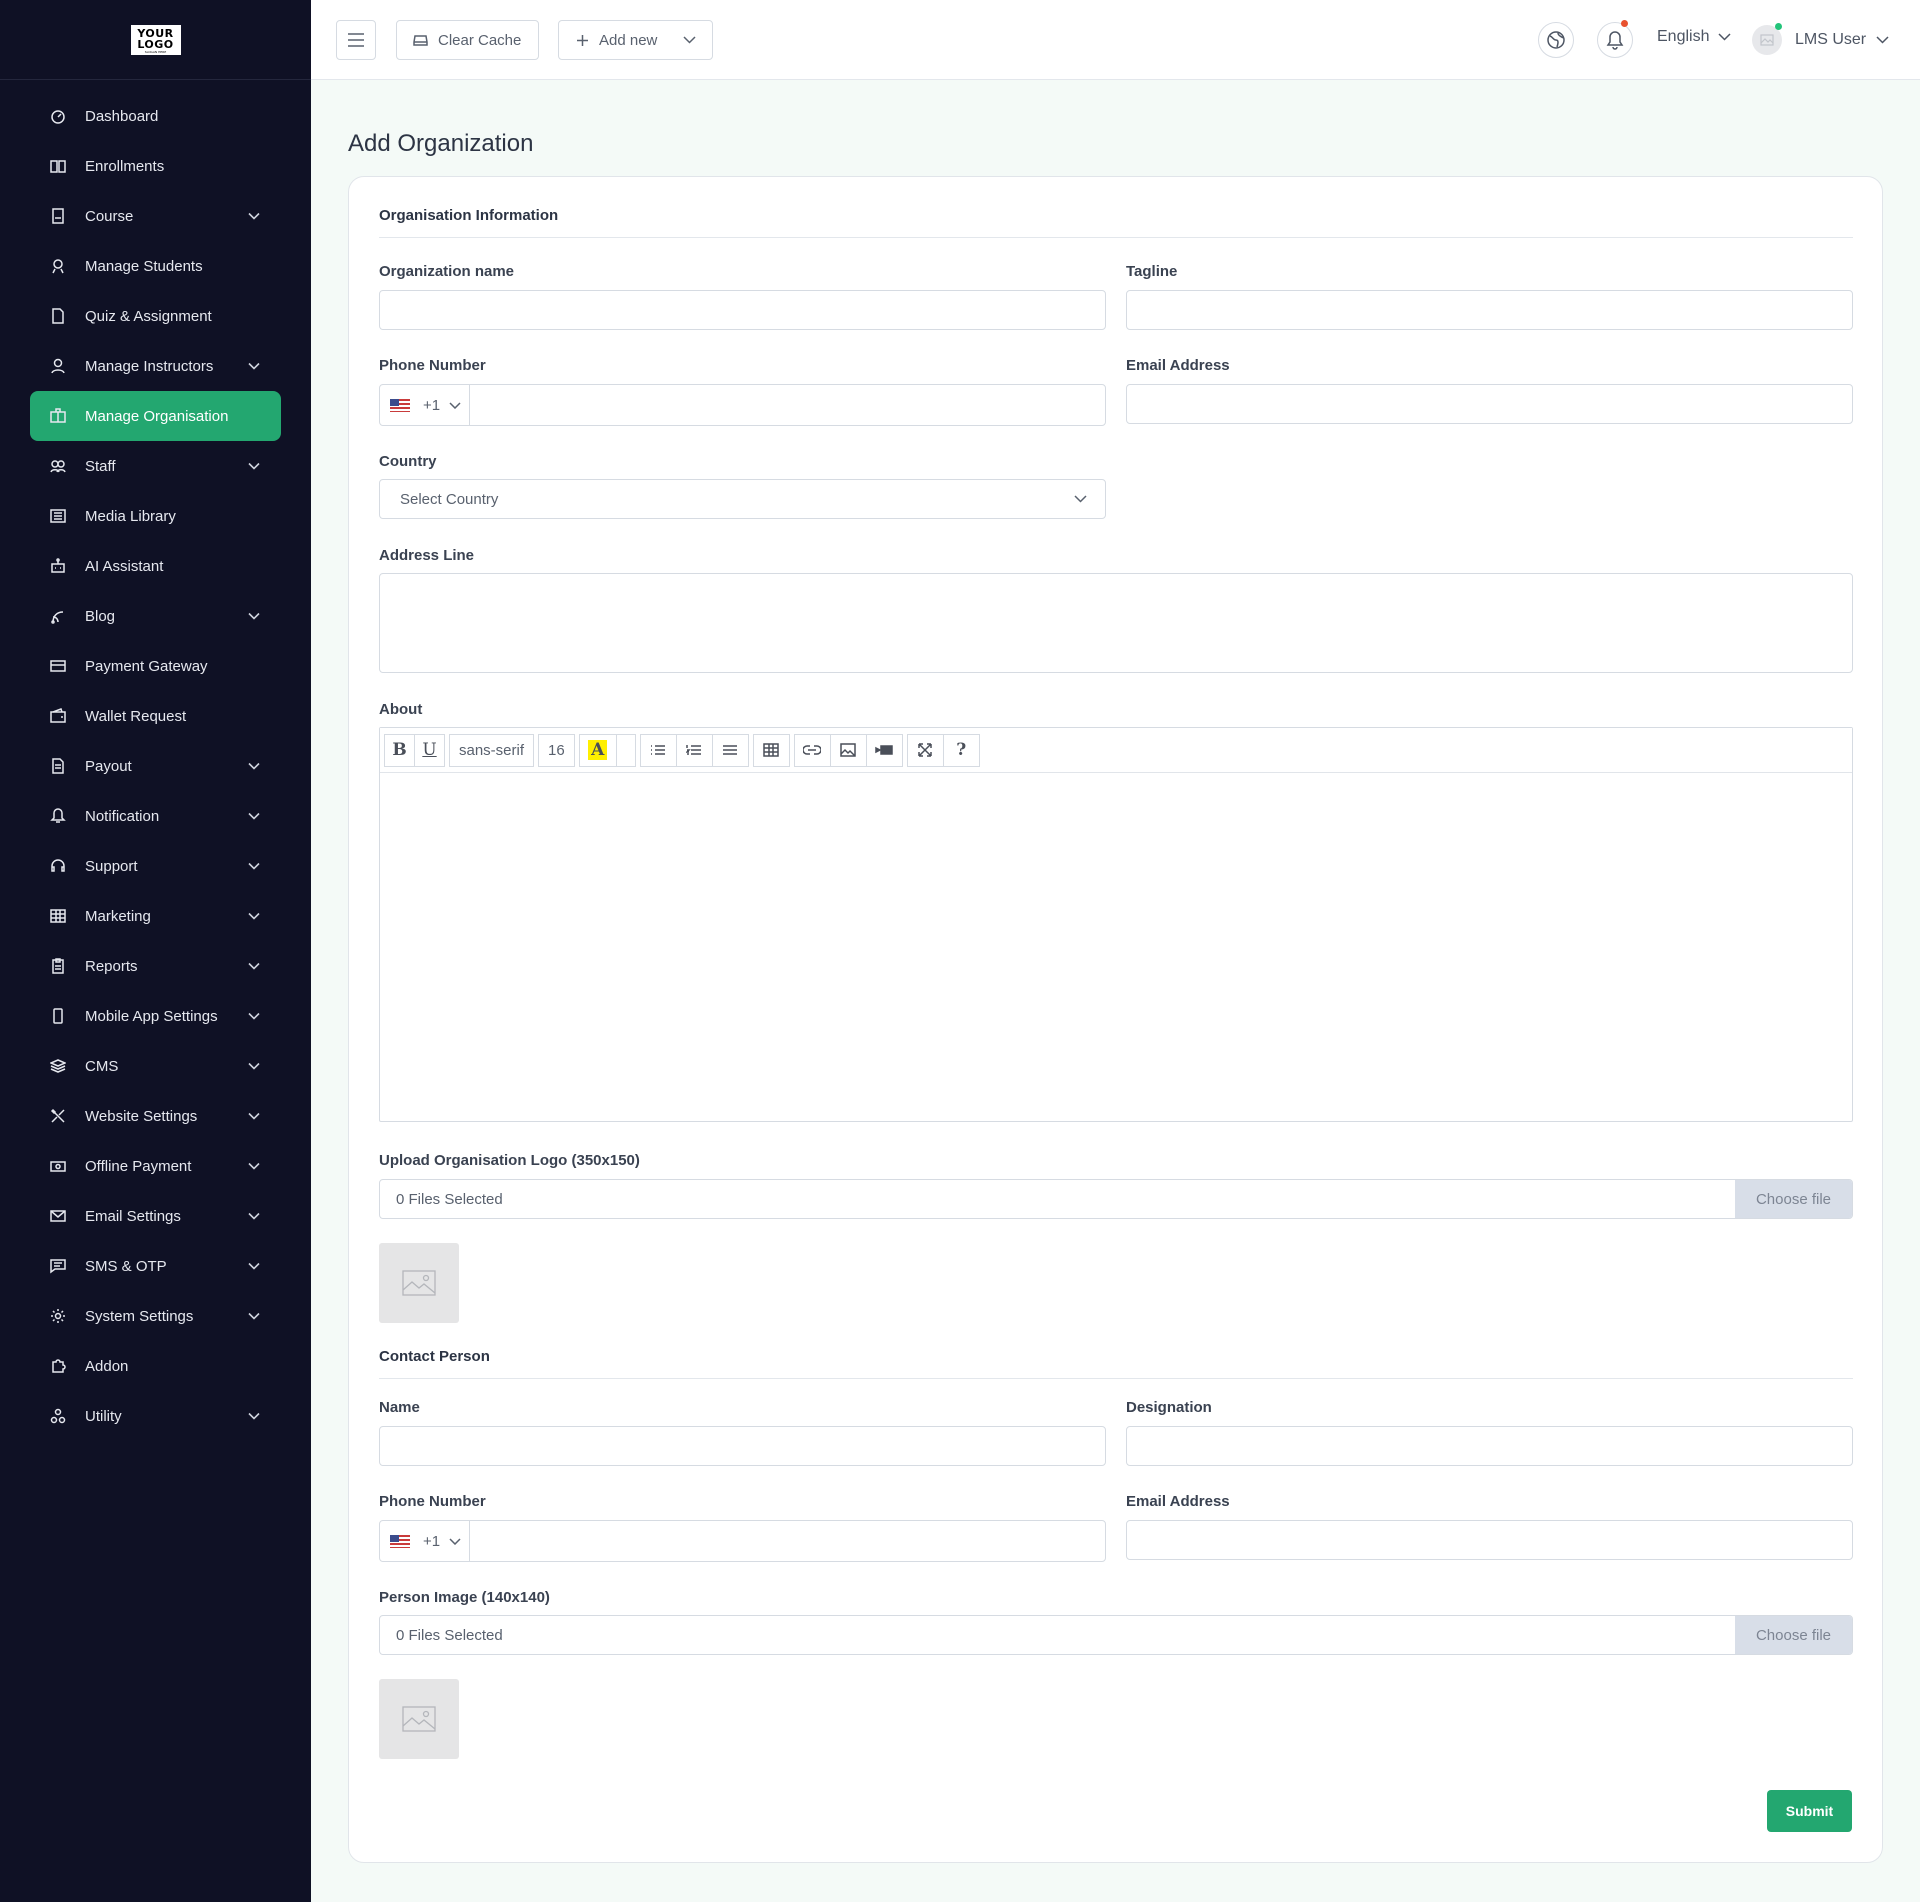 The height and width of the screenshot is (1902, 1920). I want to click on person-image-file-input: 0 Files Selected Choose file, so click(1116, 1635).